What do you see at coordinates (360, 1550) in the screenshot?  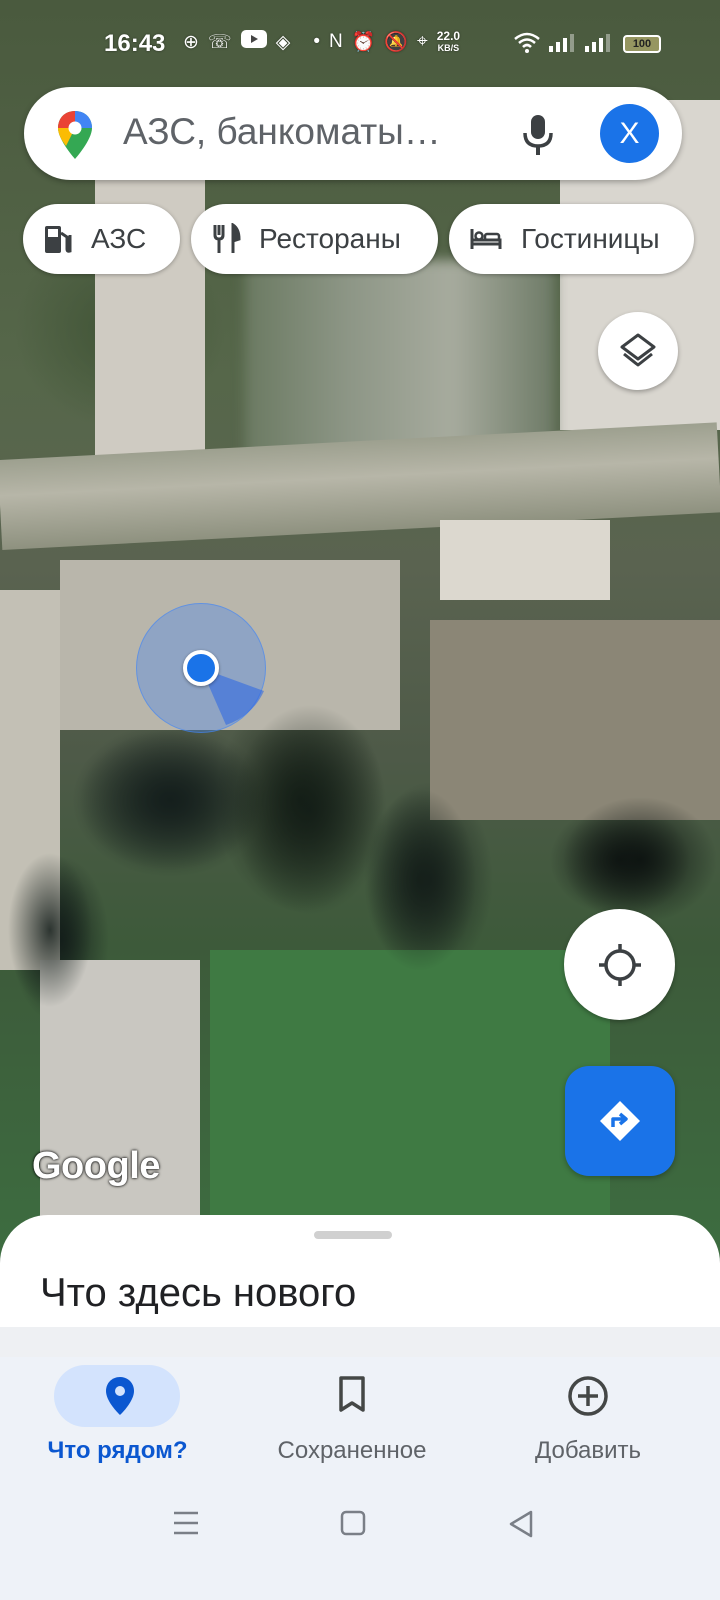 I see `system-navigation-bar` at bounding box center [360, 1550].